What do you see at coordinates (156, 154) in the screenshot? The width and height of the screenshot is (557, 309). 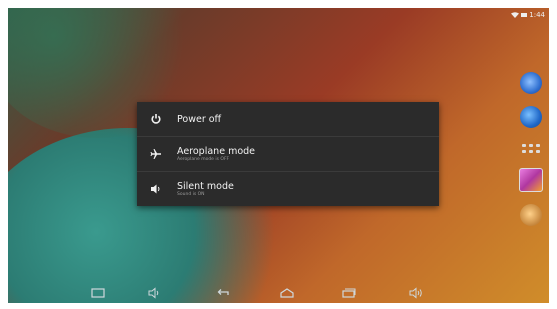 I see `airplane-icon` at bounding box center [156, 154].